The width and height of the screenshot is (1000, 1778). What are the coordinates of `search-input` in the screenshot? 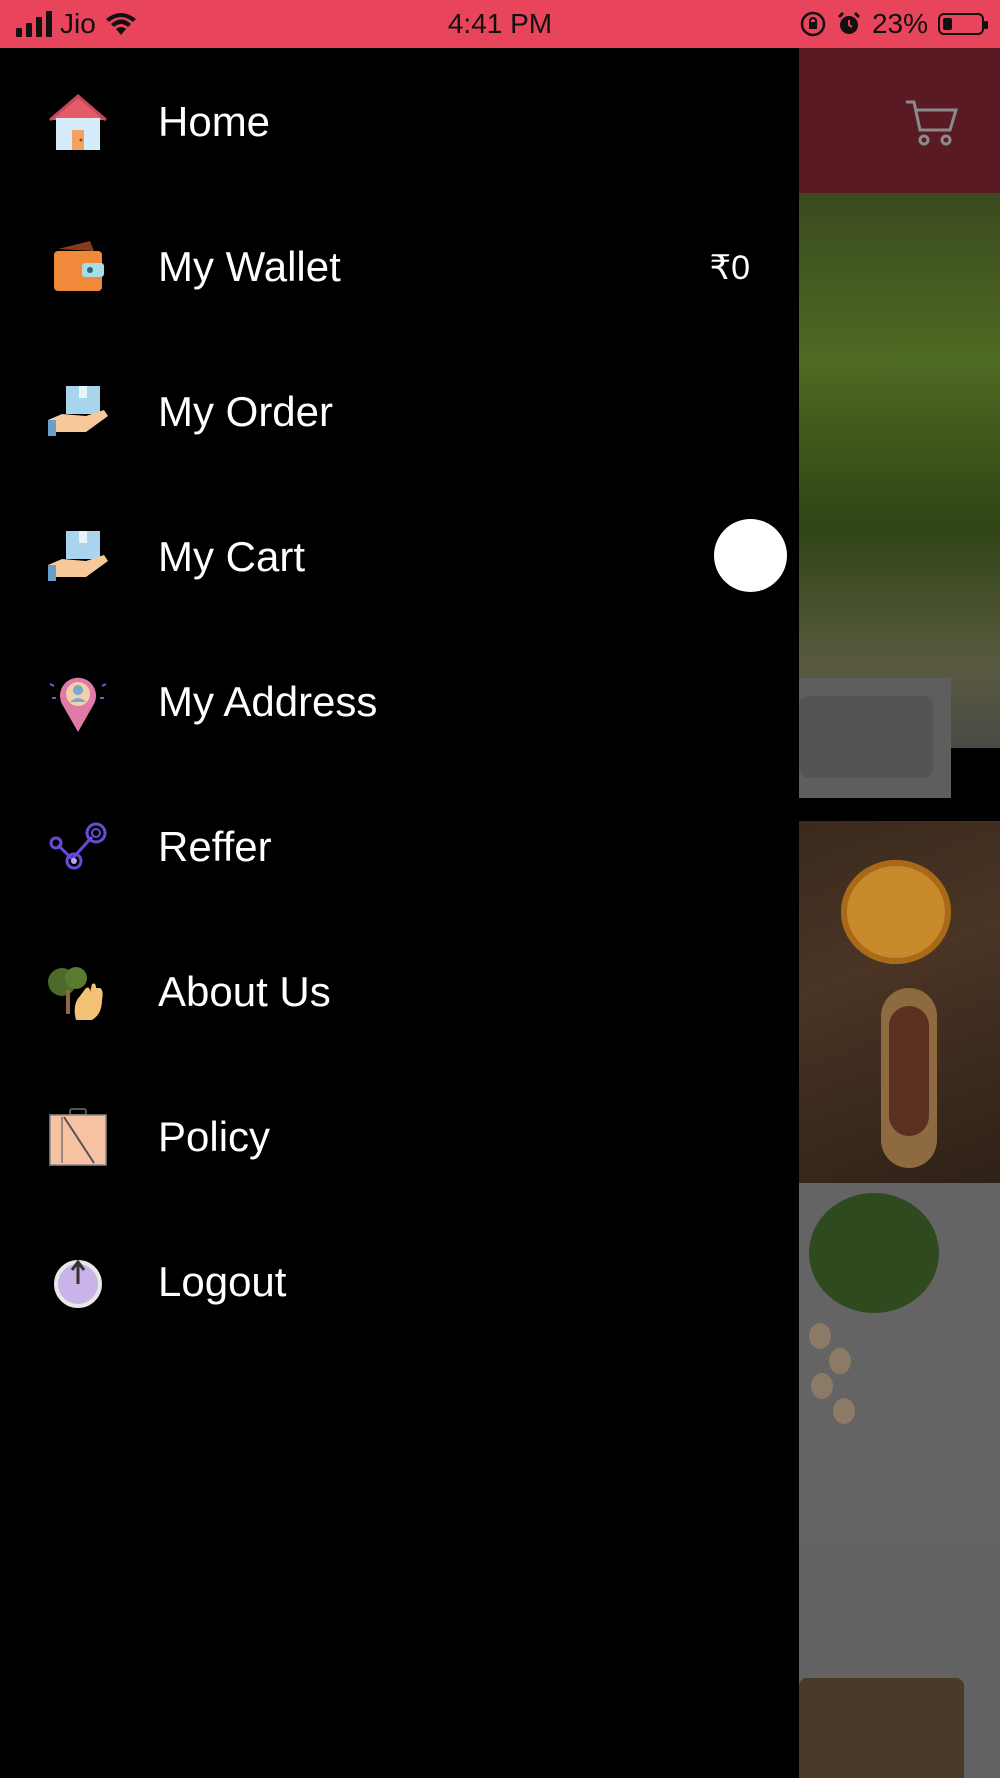 It's located at (866, 737).